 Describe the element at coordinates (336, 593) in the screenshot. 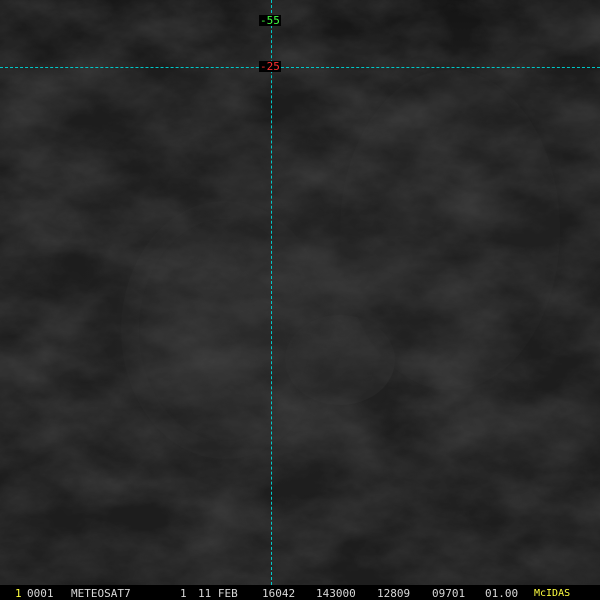

I see `image-time: 143000` at that location.